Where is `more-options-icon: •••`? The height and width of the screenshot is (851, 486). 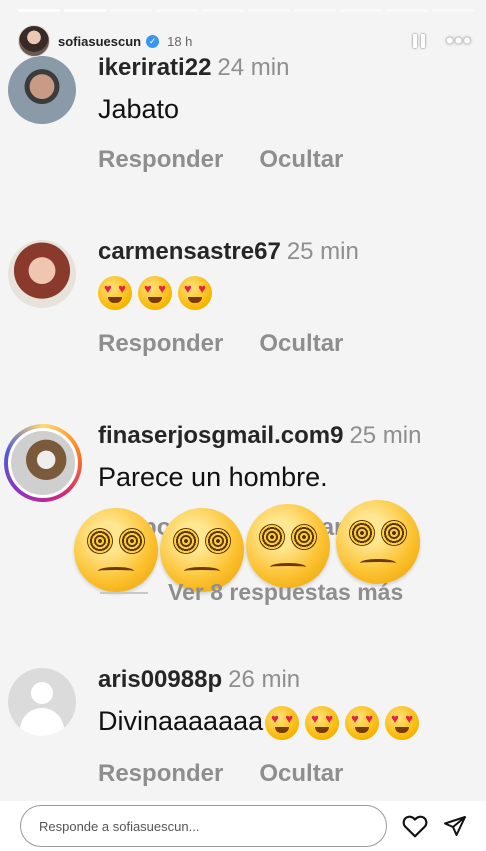 more-options-icon: ••• is located at coordinates (459, 41).